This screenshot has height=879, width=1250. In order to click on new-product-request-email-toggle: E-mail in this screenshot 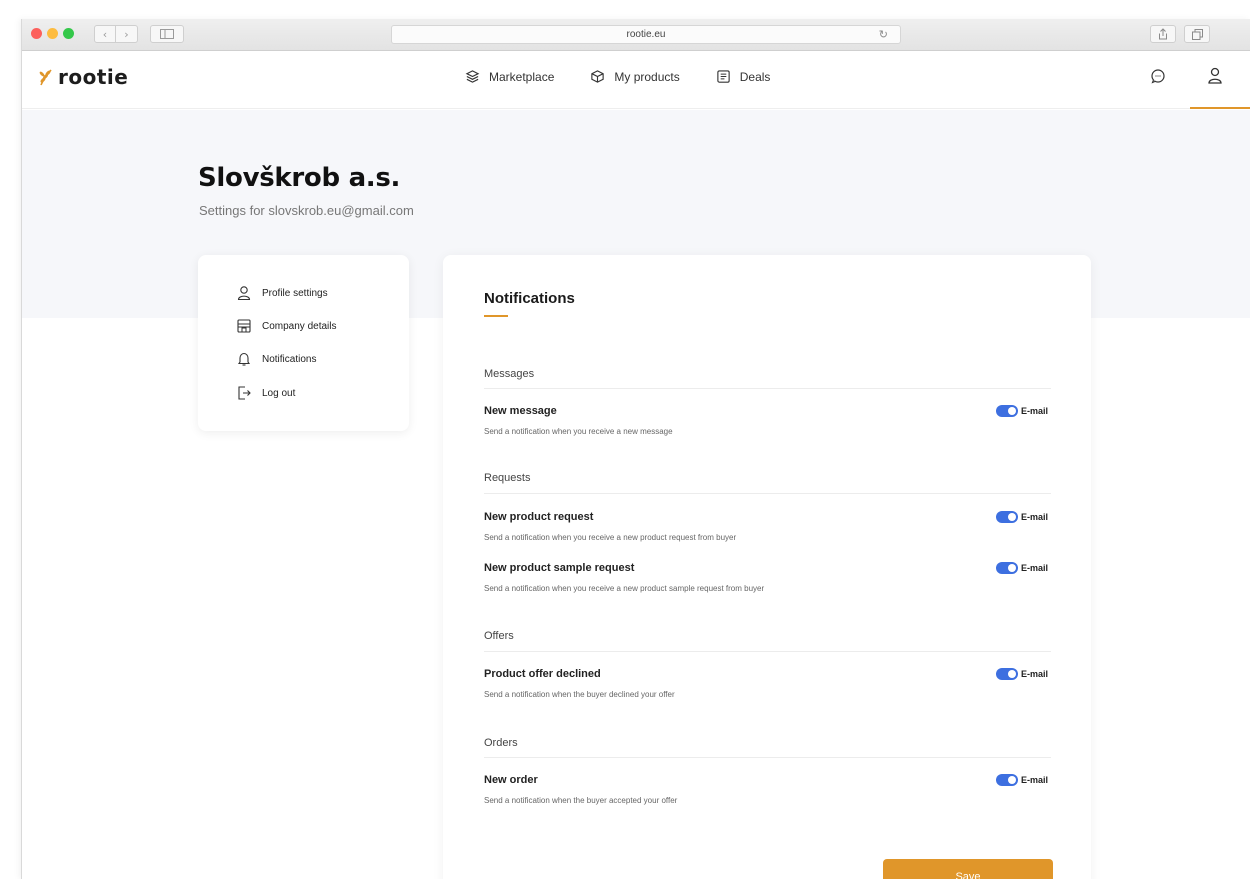, I will do `click(1022, 517)`.